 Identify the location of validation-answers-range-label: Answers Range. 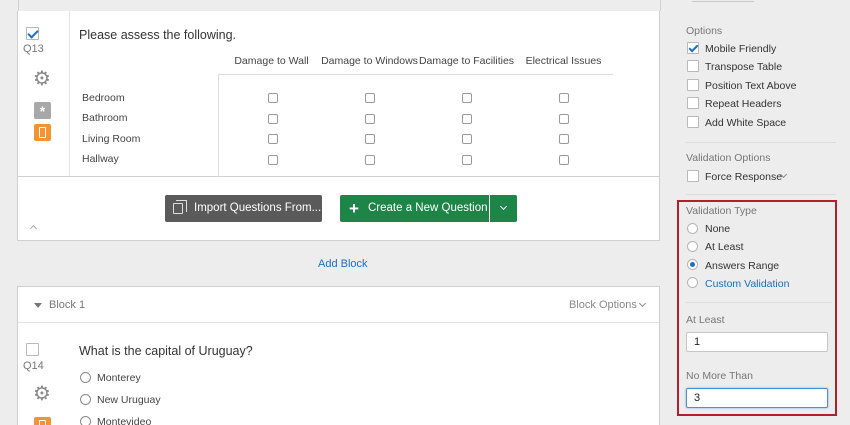
(742, 266).